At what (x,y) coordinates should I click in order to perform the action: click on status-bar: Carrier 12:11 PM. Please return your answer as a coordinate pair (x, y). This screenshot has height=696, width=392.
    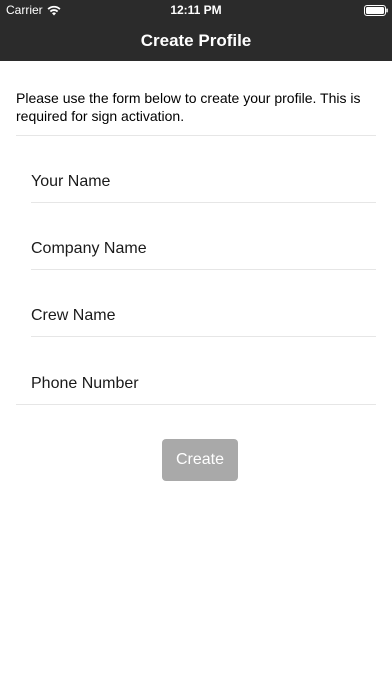
    Looking at the image, I should click on (196, 10).